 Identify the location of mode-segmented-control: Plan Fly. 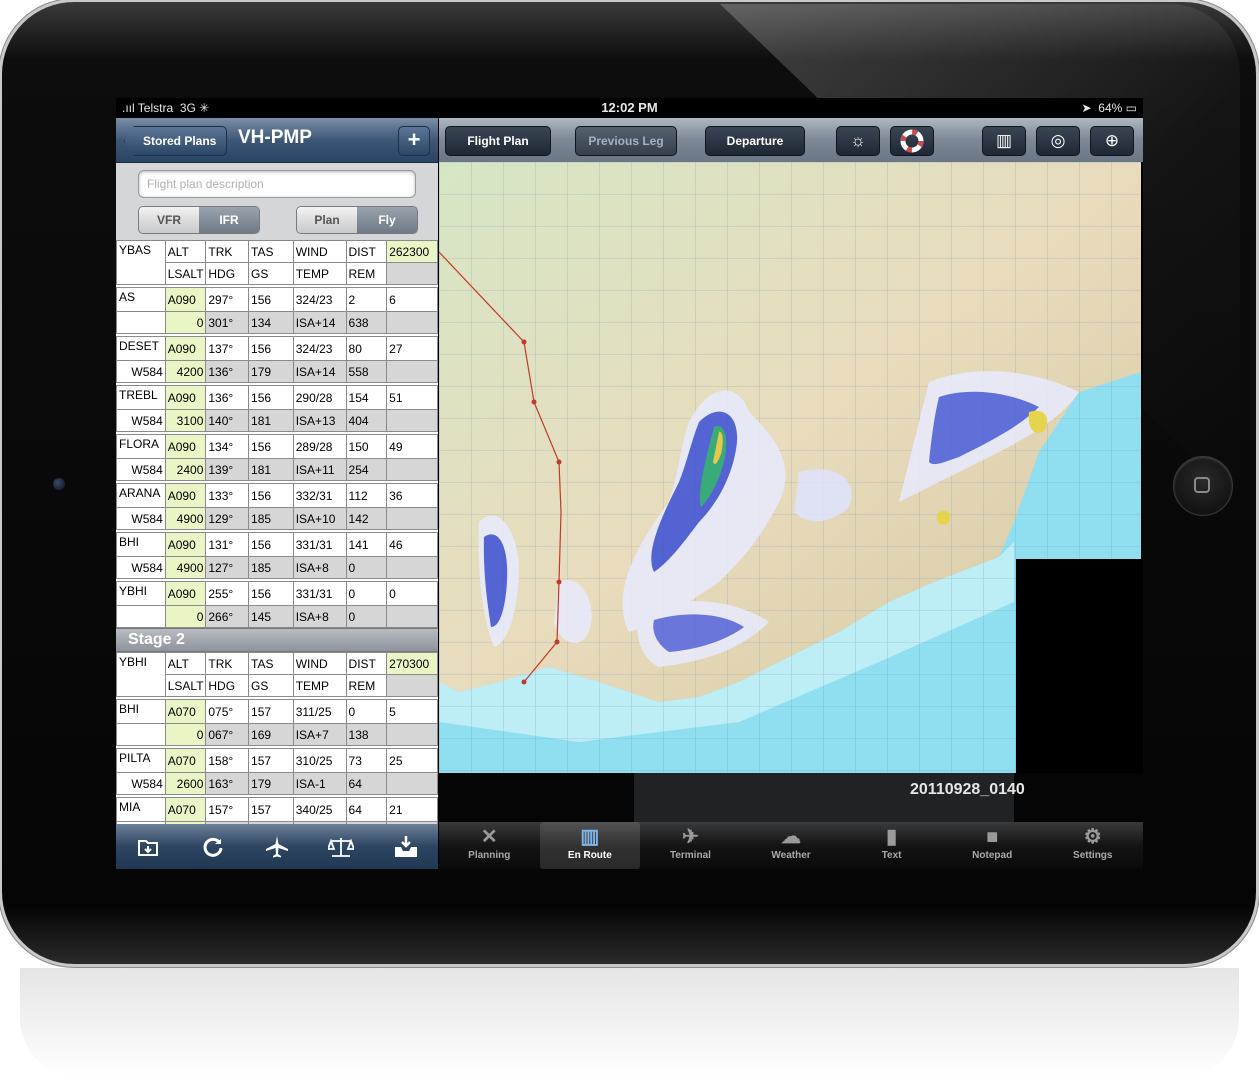
(357, 220).